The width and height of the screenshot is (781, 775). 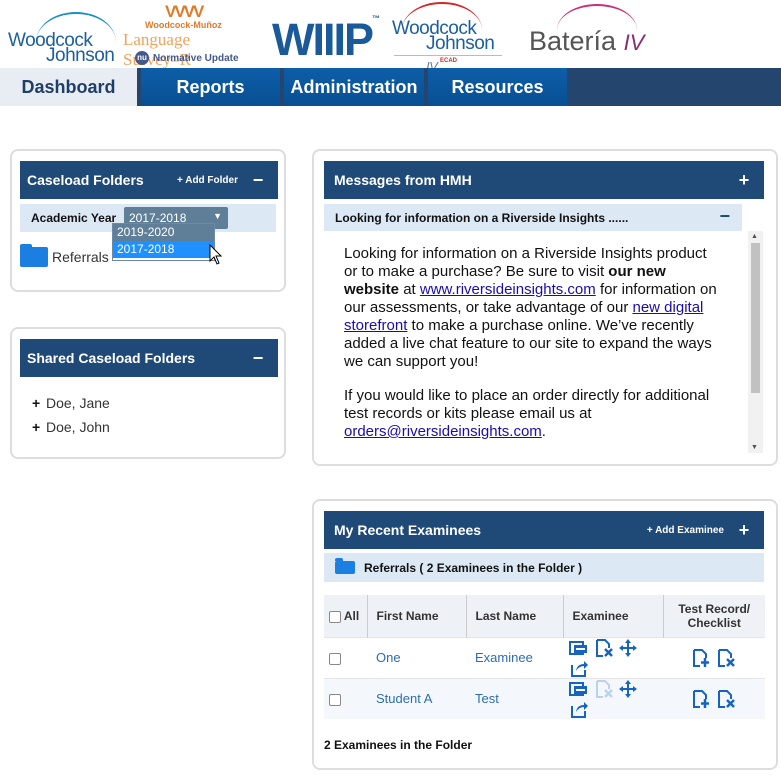 What do you see at coordinates (417, 616) in the screenshot?
I see `first-name-header: First Name` at bounding box center [417, 616].